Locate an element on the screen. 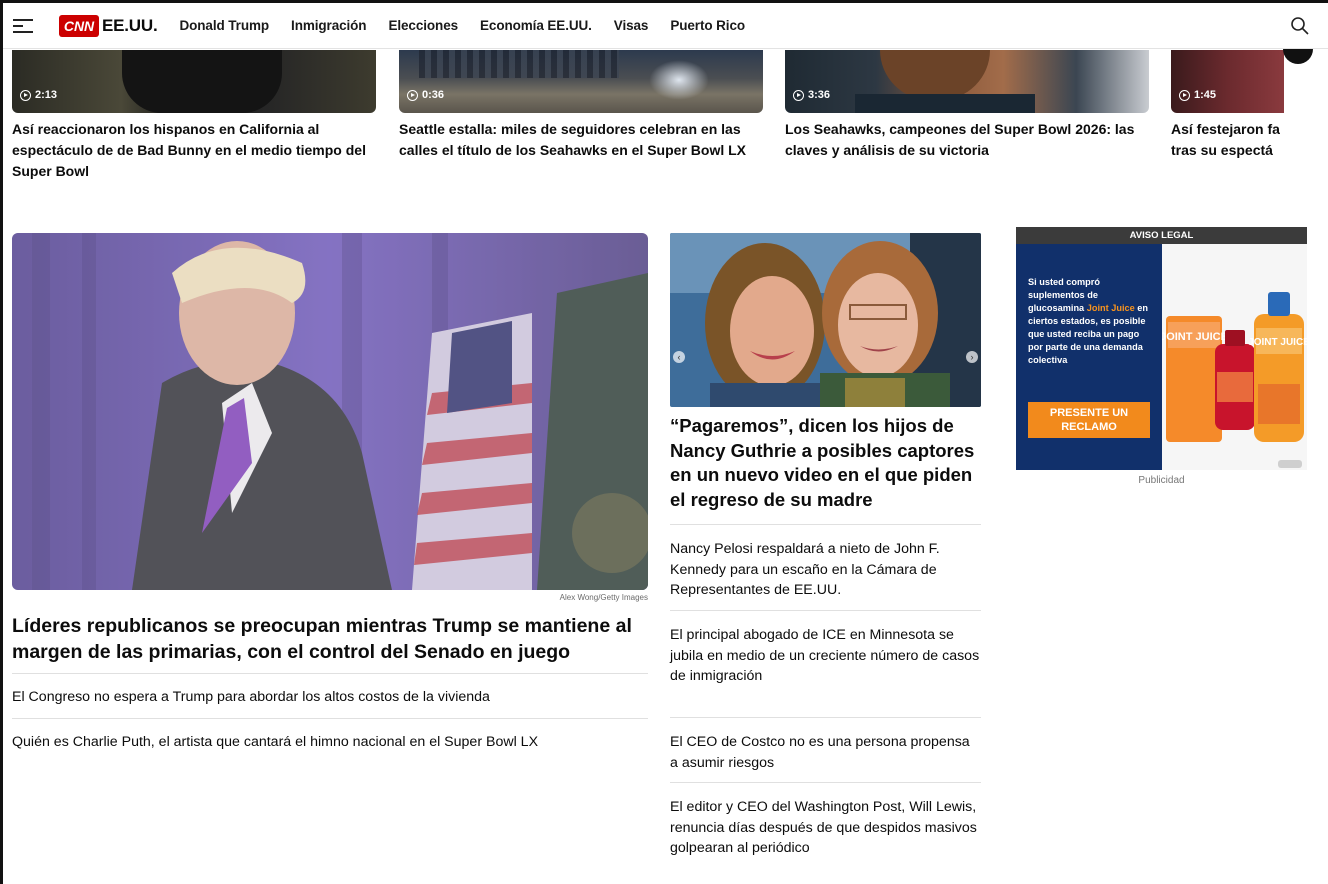 Image resolution: width=1328 pixels, height=884 pixels. video-thumbnail: 3:36 is located at coordinates (967, 81).